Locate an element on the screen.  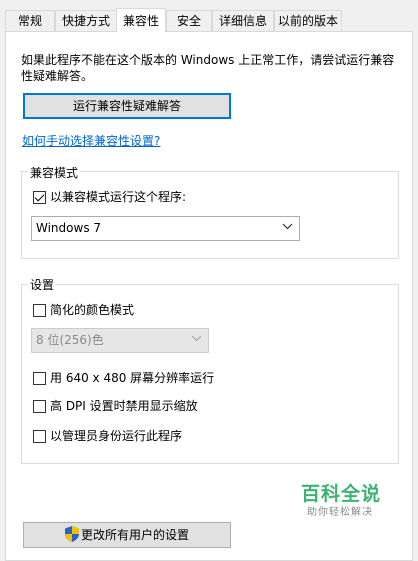
tab-label: 详细信息 is located at coordinates (242, 21).